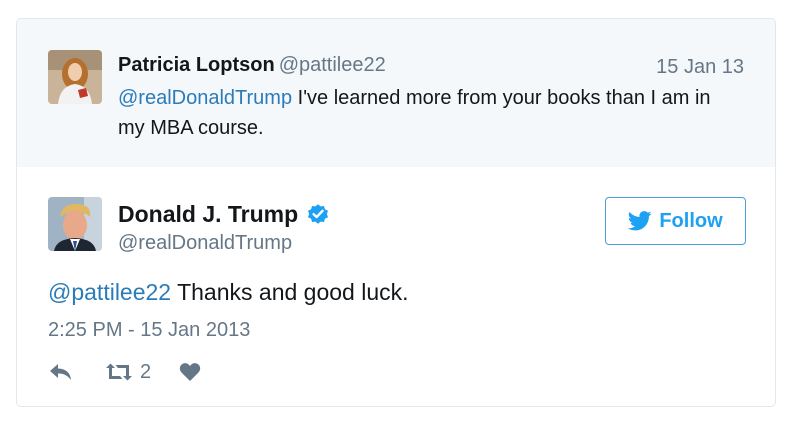  I want to click on follow-button: Follow, so click(675, 221).